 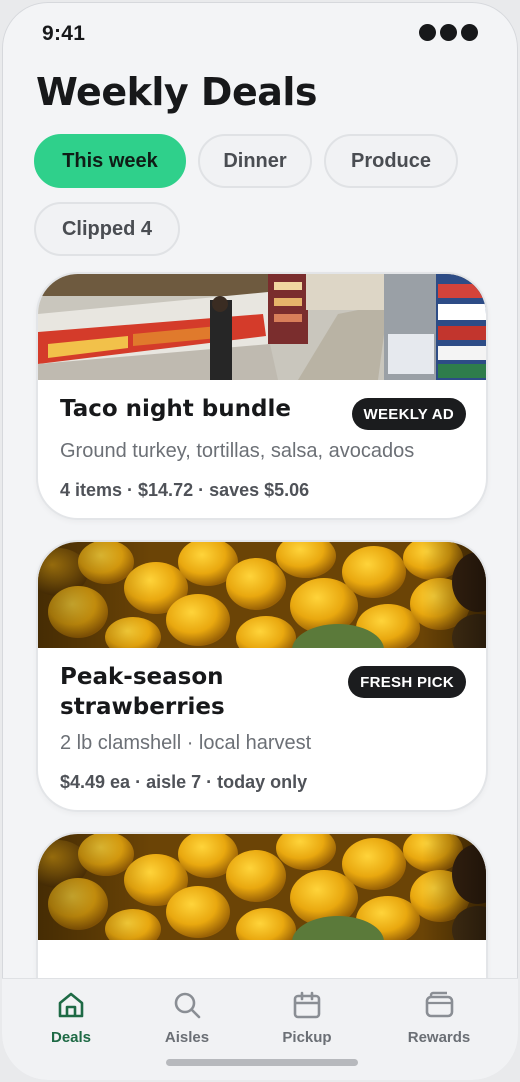 I want to click on calendar-icon, so click(x=307, y=1005).